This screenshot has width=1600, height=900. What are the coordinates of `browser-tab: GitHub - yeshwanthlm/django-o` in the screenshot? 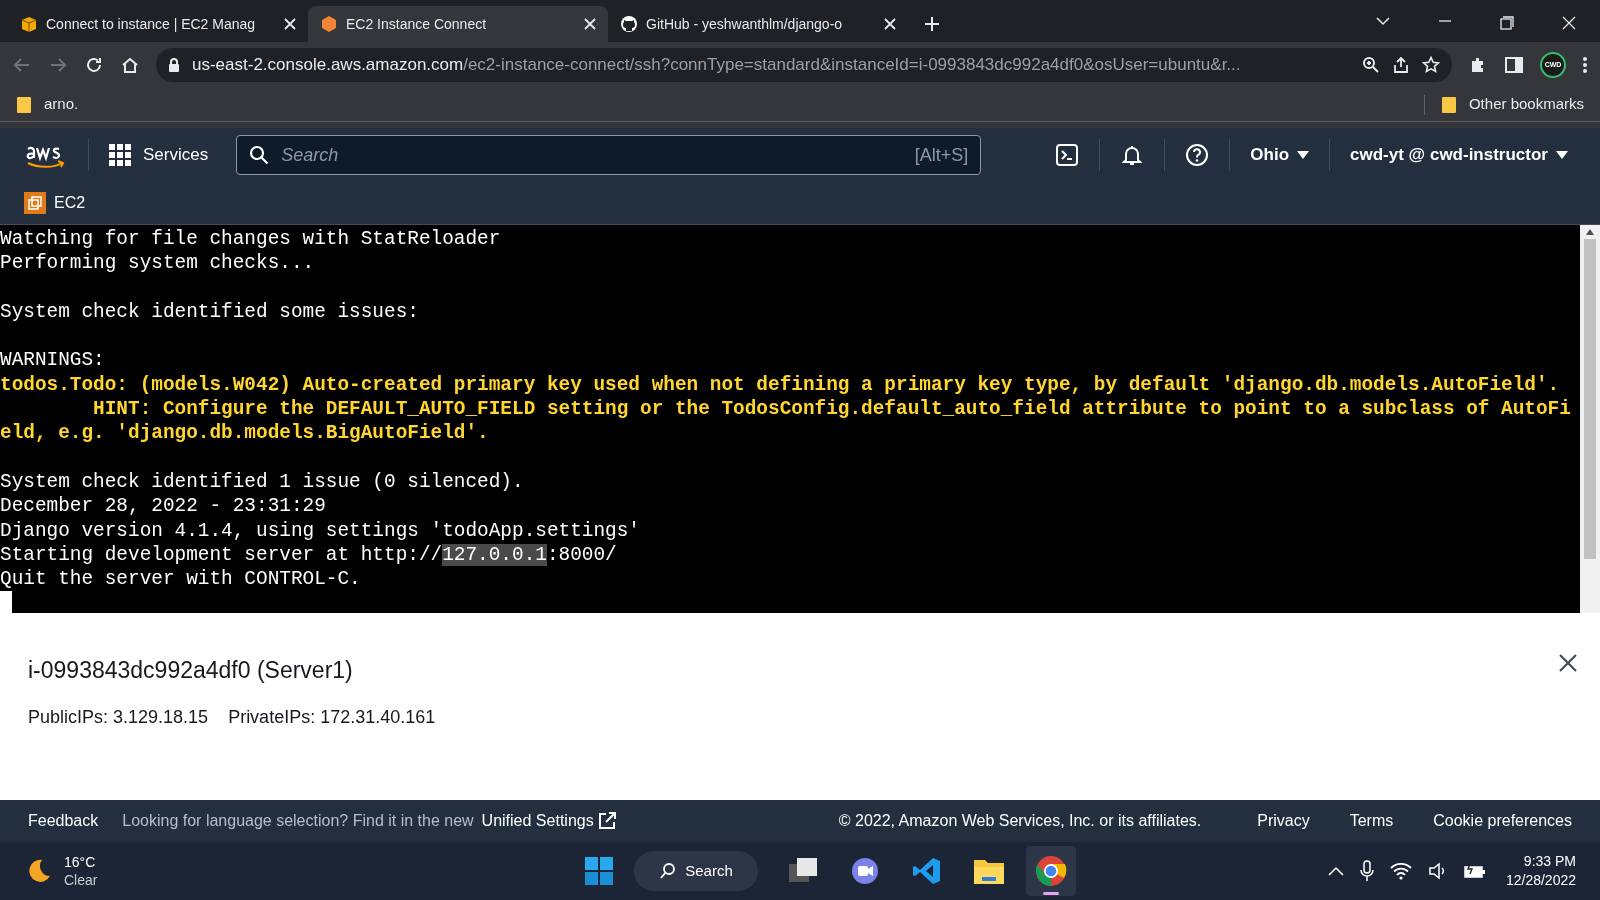 It's located at (758, 24).